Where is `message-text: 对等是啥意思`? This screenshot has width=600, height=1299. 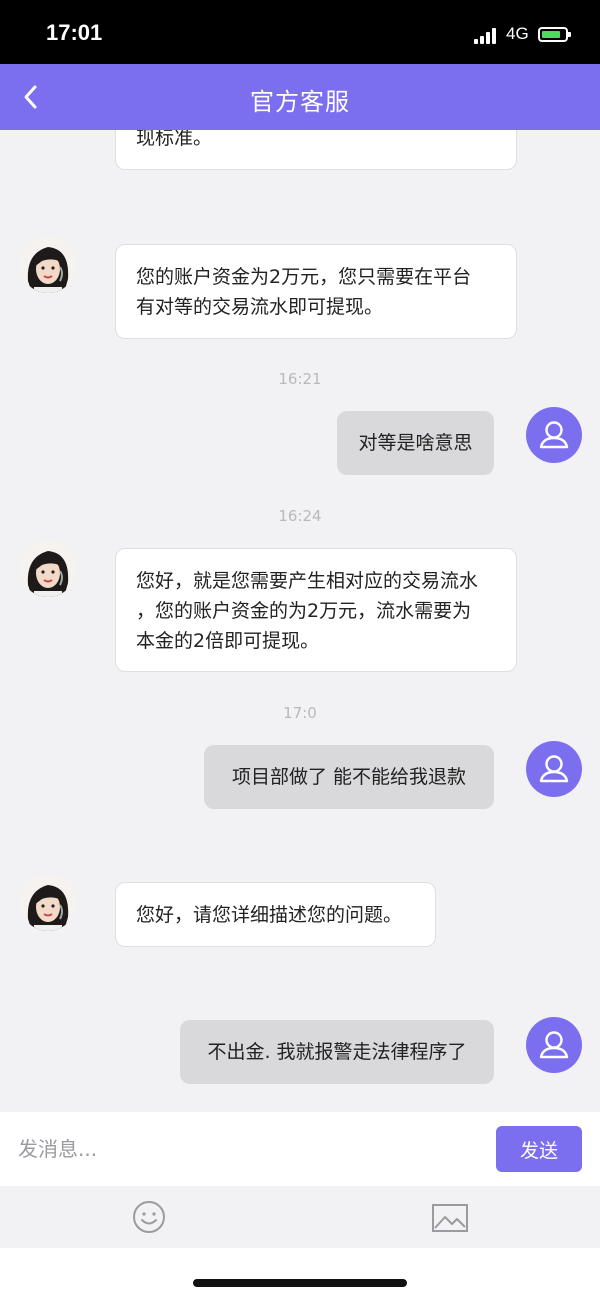 message-text: 对等是啥意思 is located at coordinates (415, 443).